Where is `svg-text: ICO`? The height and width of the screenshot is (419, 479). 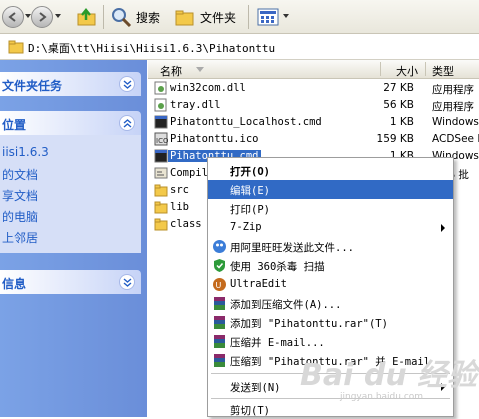
svg-text: ICO is located at coordinates (162, 141).